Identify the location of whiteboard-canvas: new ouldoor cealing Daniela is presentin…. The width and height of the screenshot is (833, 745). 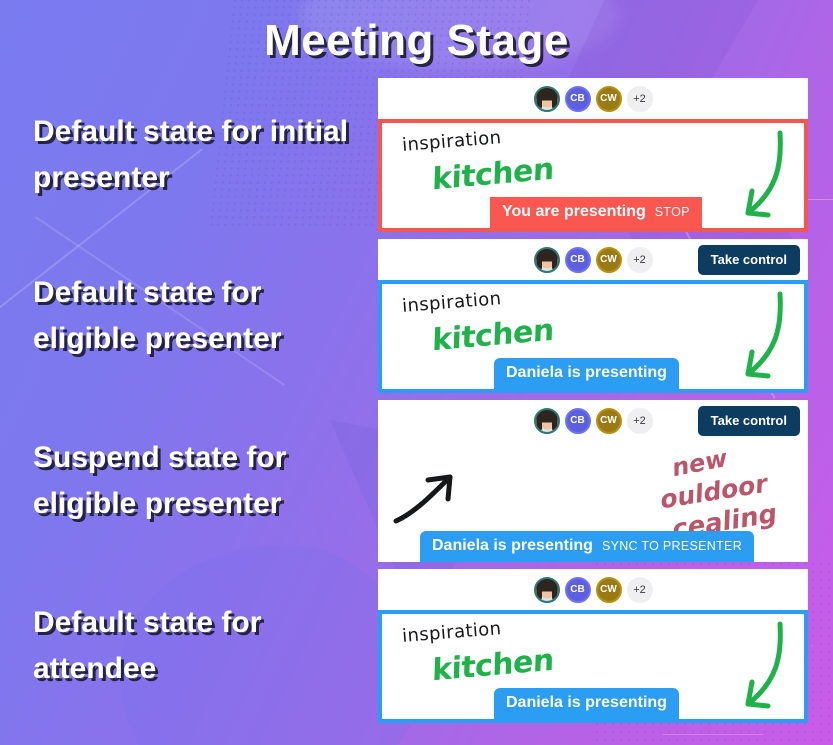
(593, 501).